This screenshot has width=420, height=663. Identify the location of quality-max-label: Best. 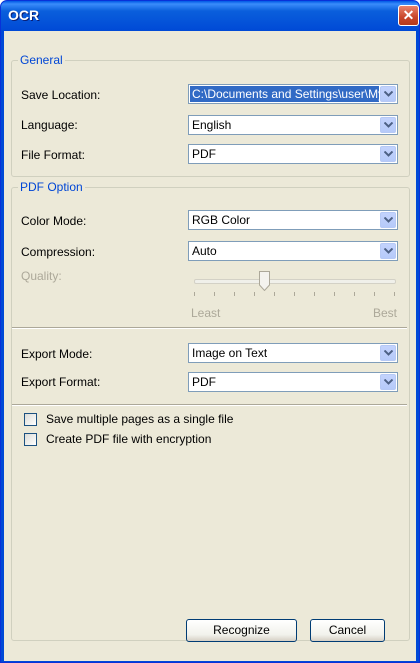
(385, 313).